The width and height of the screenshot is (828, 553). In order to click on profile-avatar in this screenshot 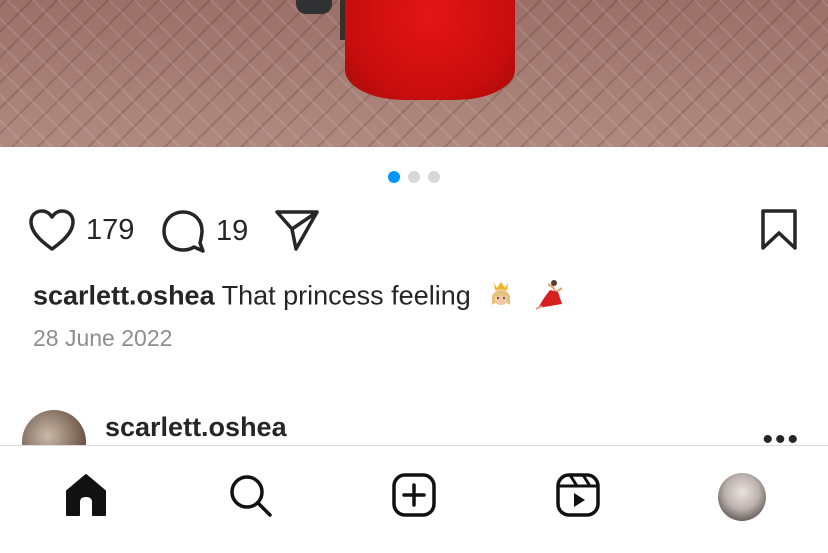, I will do `click(742, 497)`.